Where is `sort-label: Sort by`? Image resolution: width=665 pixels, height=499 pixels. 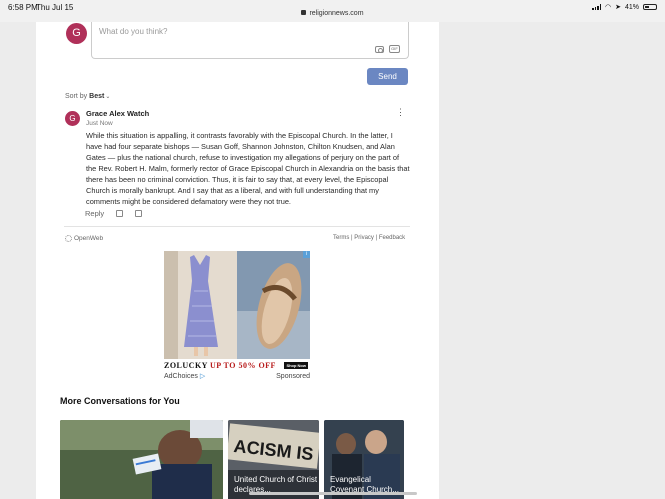 sort-label: Sort by is located at coordinates (76, 96).